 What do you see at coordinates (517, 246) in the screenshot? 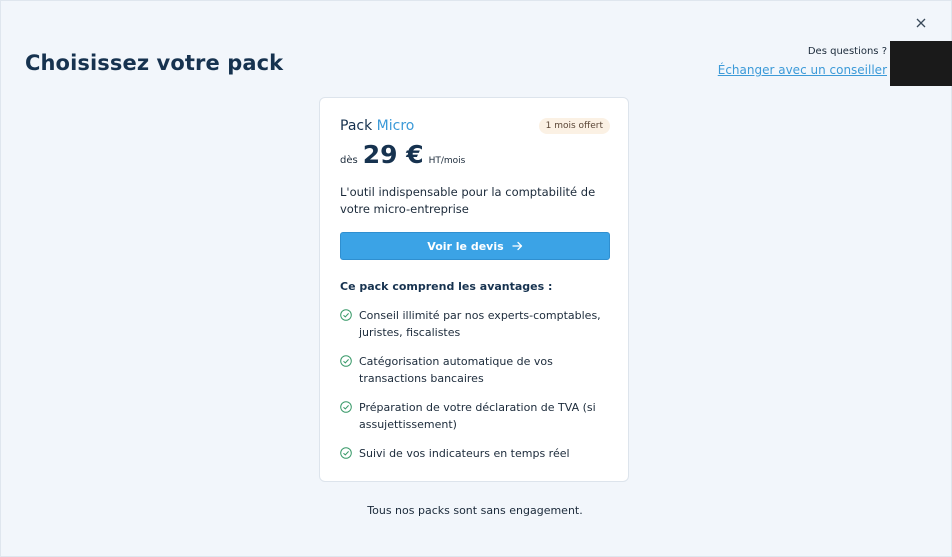
I see `arrow-right-icon` at bounding box center [517, 246].